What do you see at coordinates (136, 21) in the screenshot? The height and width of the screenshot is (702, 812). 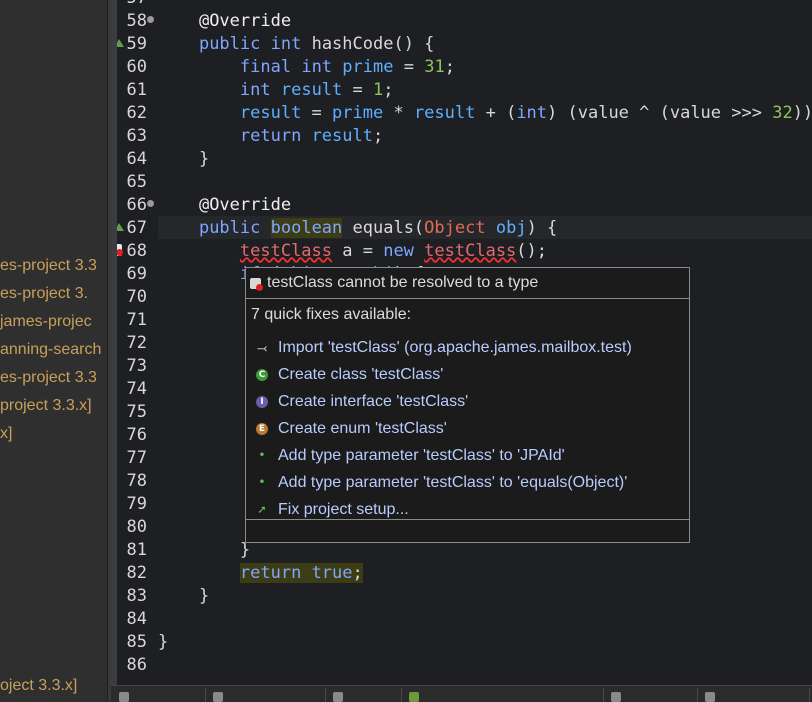 I see `line-number: 58` at bounding box center [136, 21].